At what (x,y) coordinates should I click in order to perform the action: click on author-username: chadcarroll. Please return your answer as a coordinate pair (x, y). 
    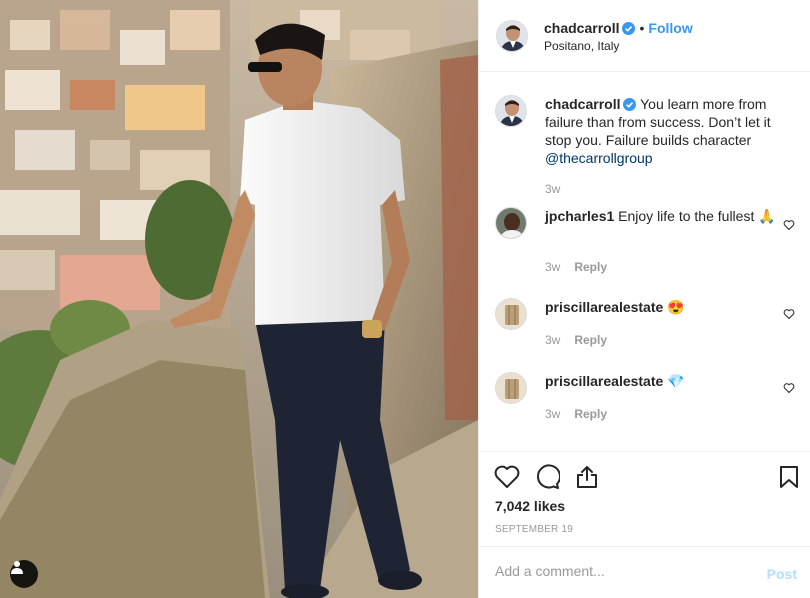
    Looking at the image, I should click on (581, 28).